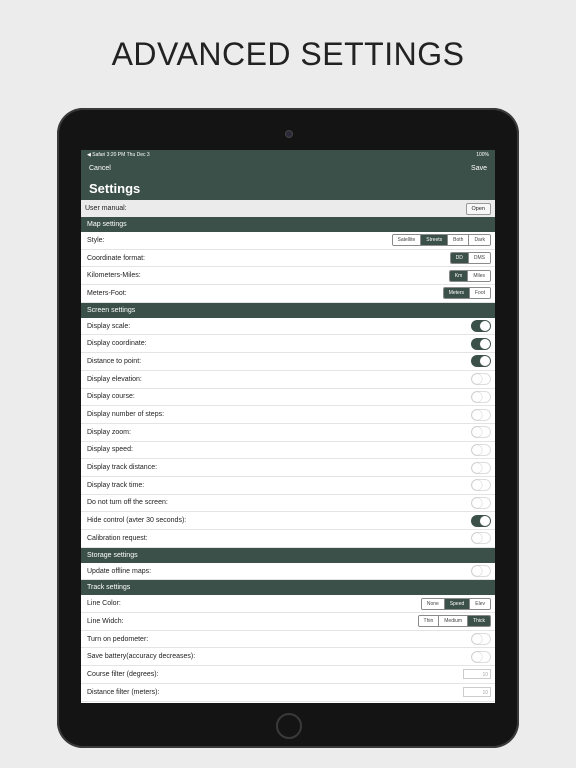 The image size is (576, 768). Describe the element at coordinates (477, 674) in the screenshot. I see `course-filter-input: 10` at that location.